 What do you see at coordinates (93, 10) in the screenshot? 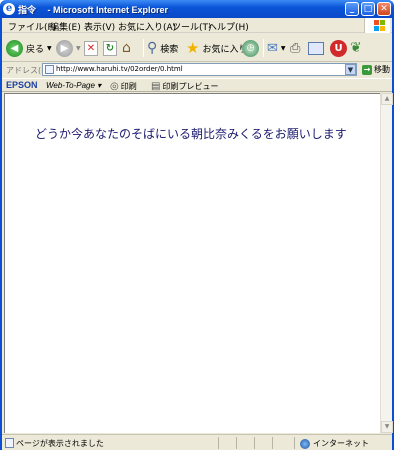
I see `window-title: 指令 - Microsoft Internet Explorer` at bounding box center [93, 10].